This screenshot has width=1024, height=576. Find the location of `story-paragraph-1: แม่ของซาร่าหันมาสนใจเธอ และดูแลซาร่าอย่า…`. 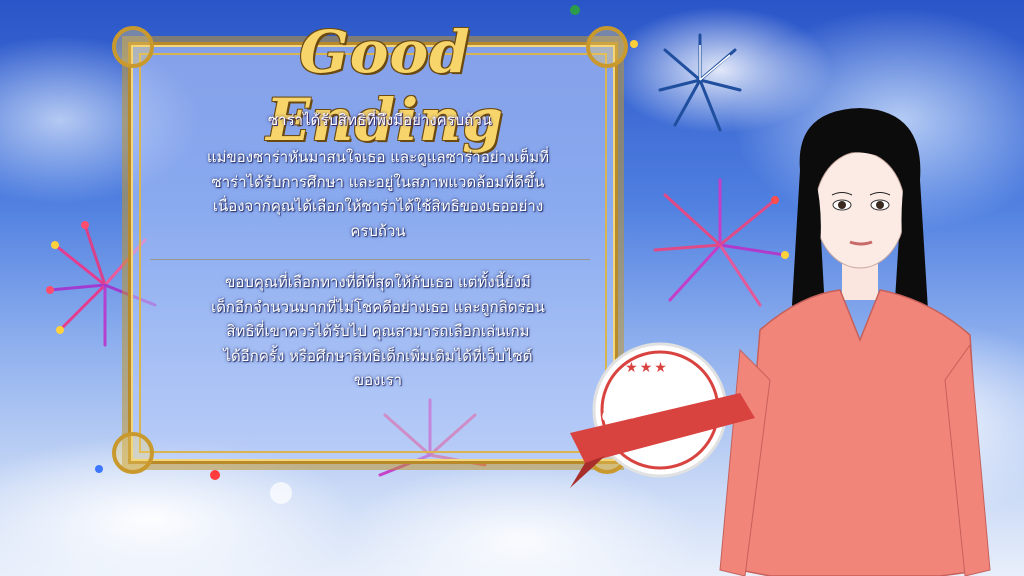

story-paragraph-1: แม่ของซาร่าหันมาสนใจเธอ และดูแลซาร่าอย่า… is located at coordinates (378, 194).